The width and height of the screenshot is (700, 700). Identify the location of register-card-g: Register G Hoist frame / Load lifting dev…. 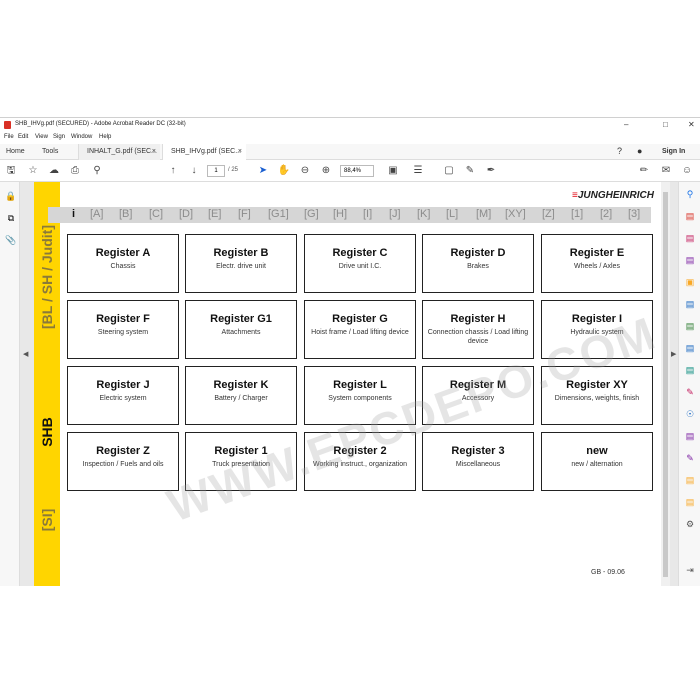
(360, 329).